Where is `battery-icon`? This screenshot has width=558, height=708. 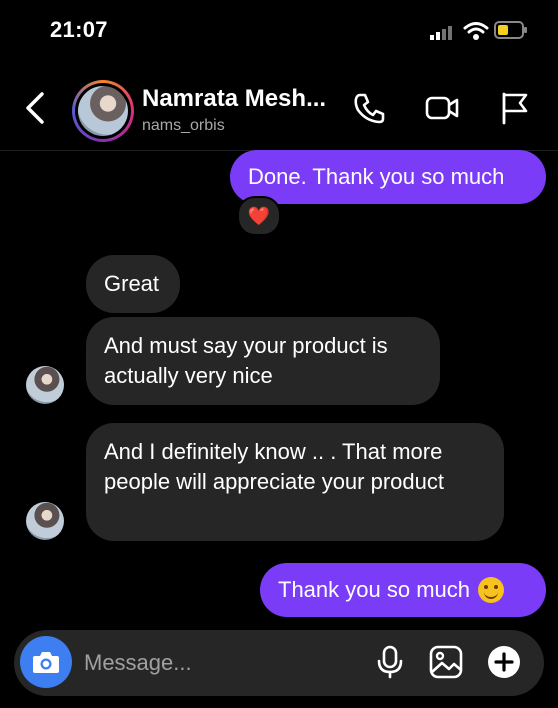 battery-icon is located at coordinates (510, 30).